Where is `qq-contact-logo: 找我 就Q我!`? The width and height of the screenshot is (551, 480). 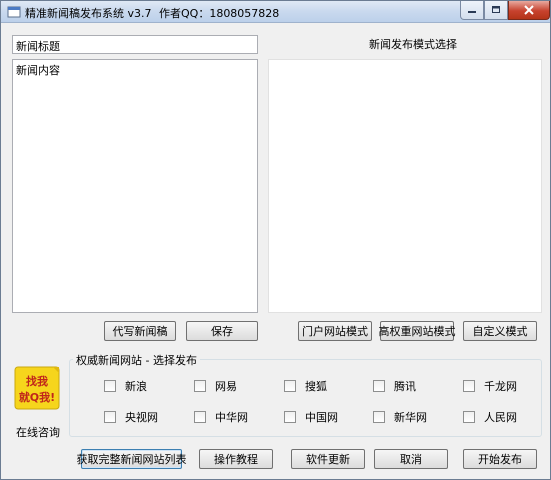
qq-contact-logo: 找我 就Q我! is located at coordinates (37, 388).